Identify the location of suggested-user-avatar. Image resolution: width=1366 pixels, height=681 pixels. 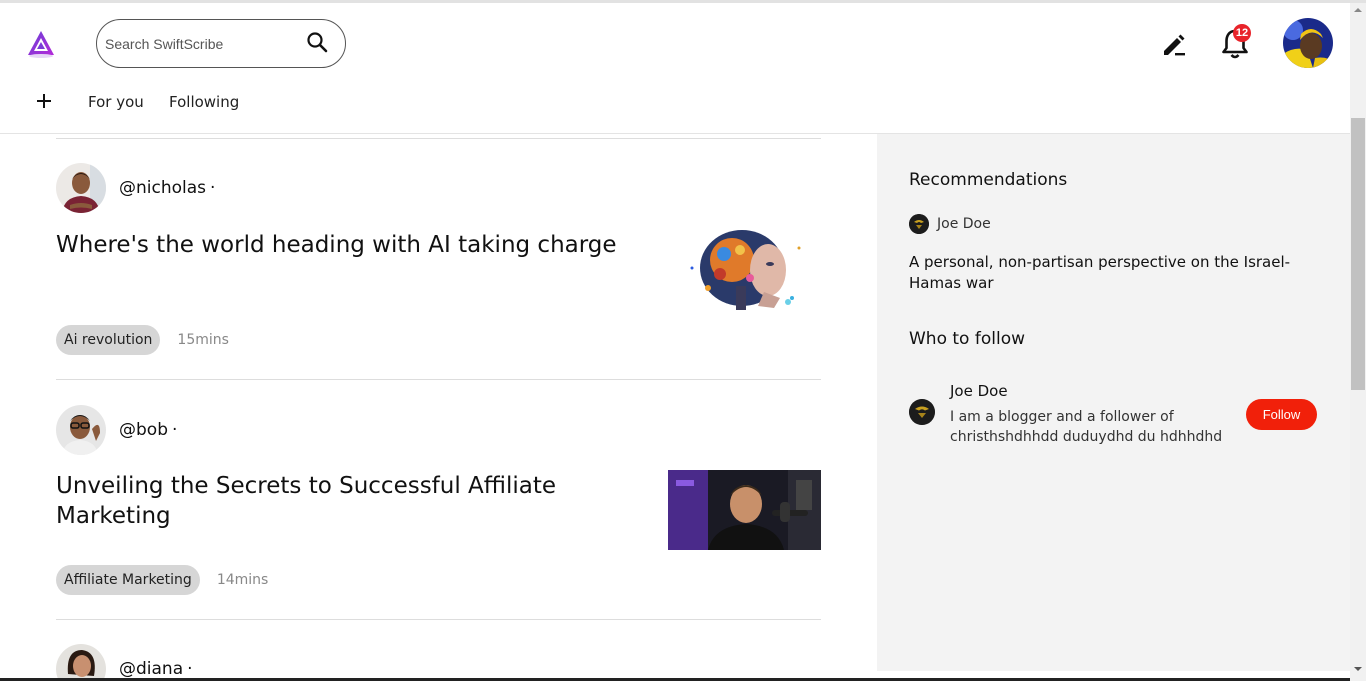
(922, 412).